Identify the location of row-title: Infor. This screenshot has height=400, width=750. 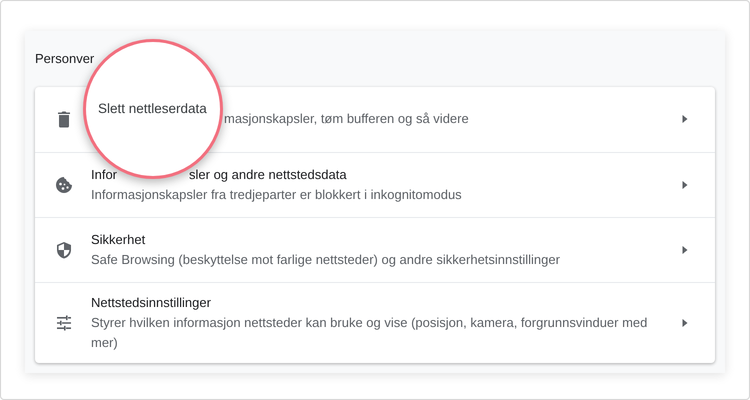
(104, 175).